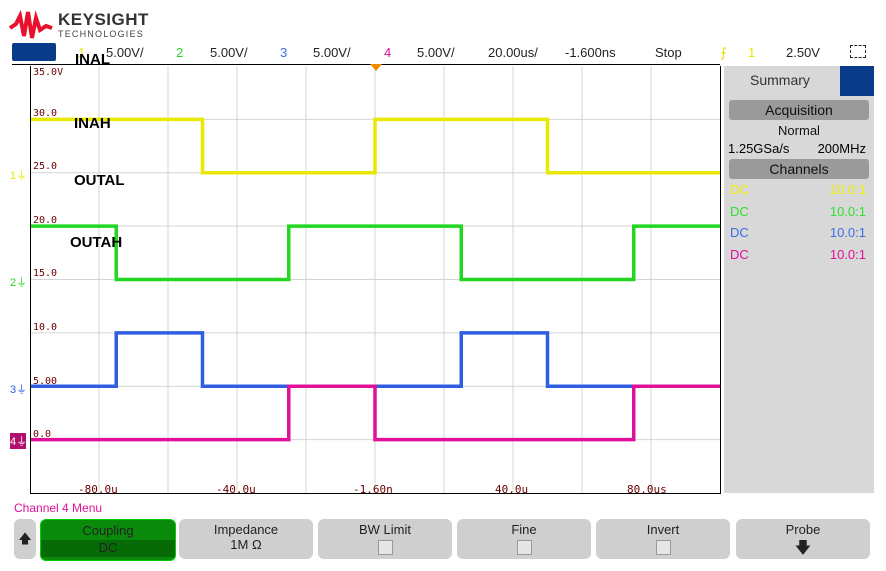 Image resolution: width=886 pixels, height=571 pixels. Describe the element at coordinates (385, 539) in the screenshot. I see `bw-limit-softkey: BW Limit` at that location.